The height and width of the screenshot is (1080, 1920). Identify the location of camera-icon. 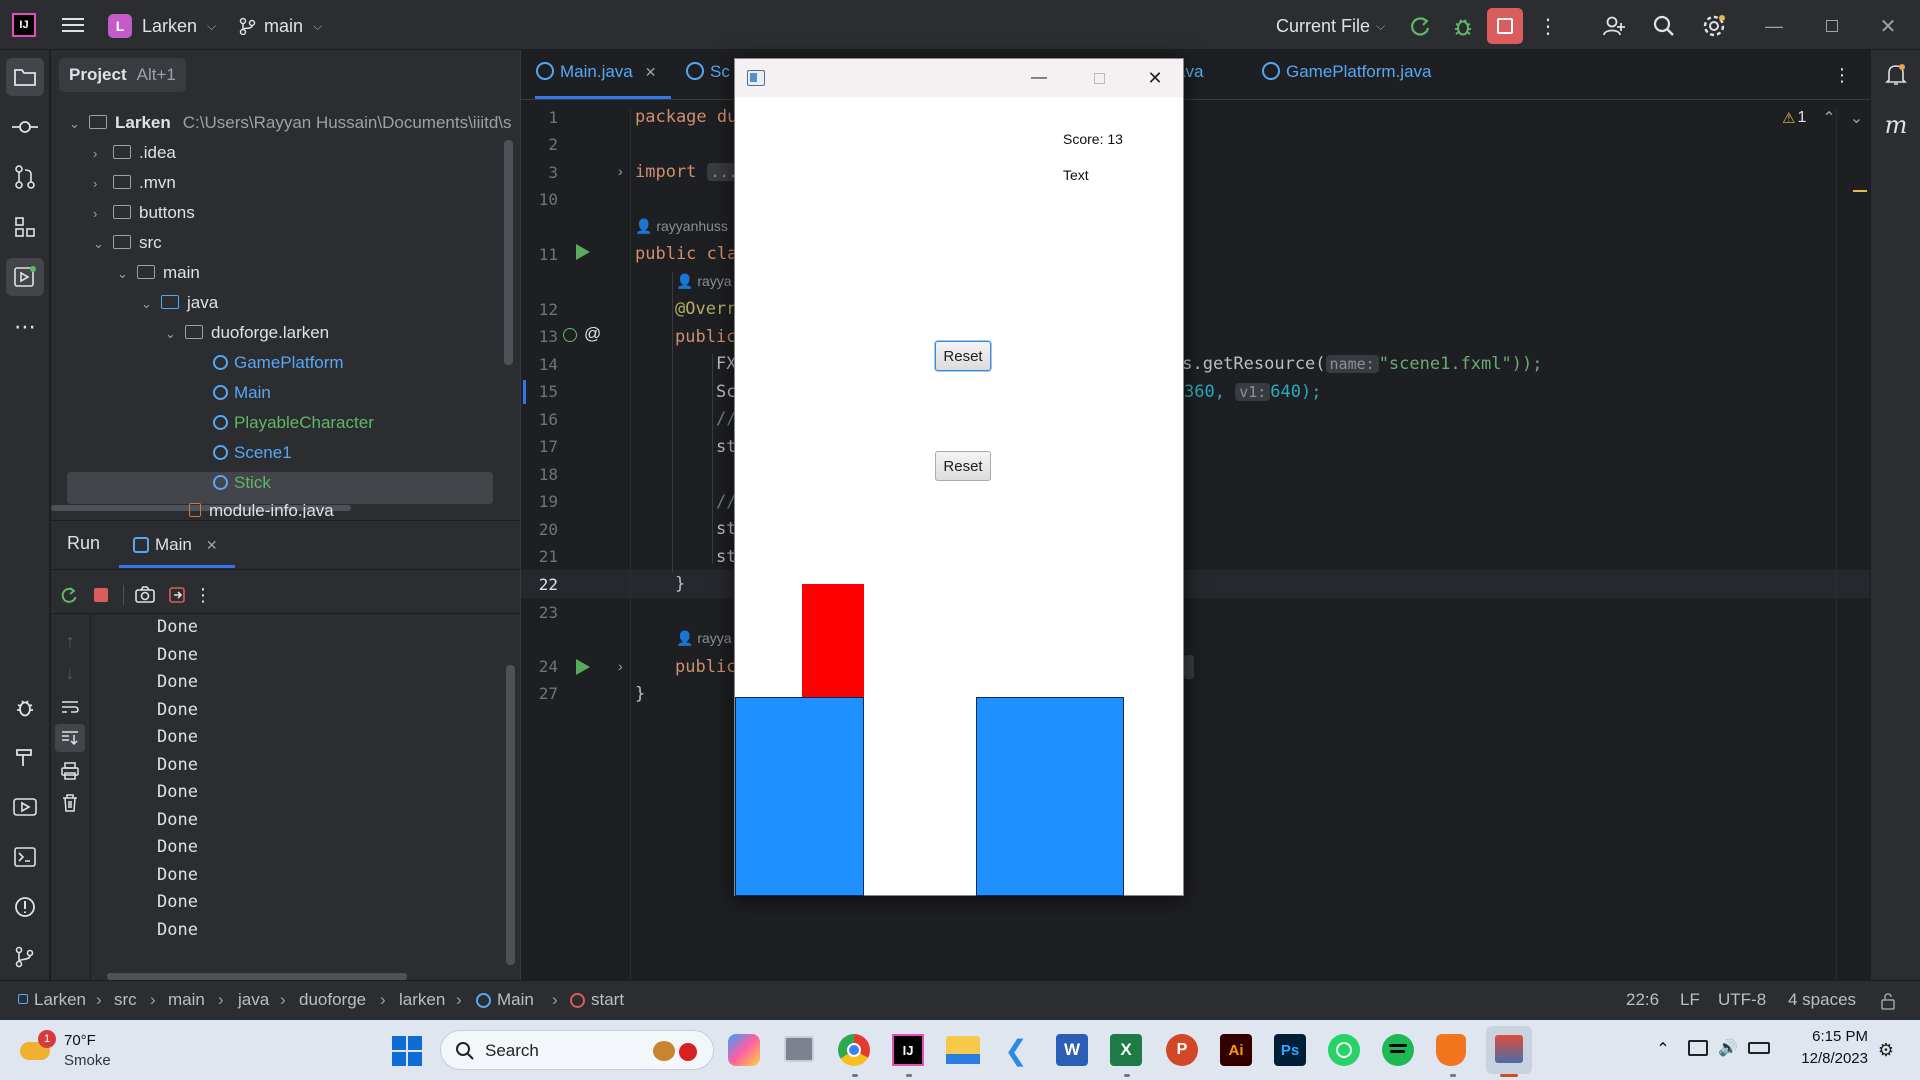
(145, 595).